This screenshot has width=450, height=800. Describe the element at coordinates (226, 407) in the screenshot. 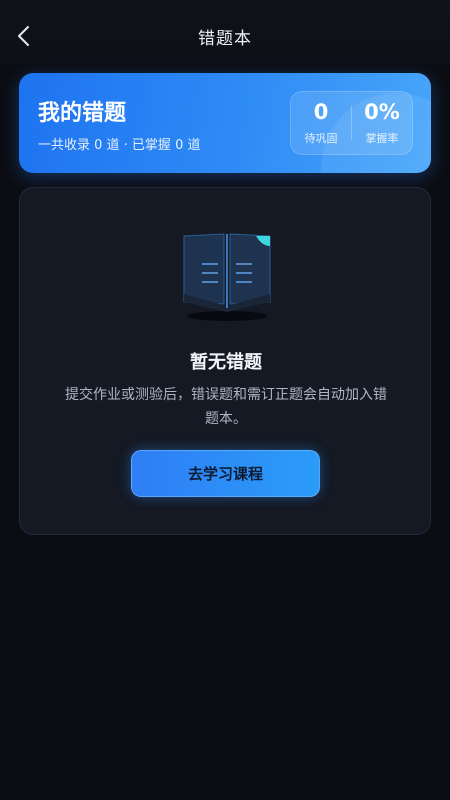

I see `empty-state-description: 提交作业或测验后，错误题和需订正题会自动加入错题本。` at that location.